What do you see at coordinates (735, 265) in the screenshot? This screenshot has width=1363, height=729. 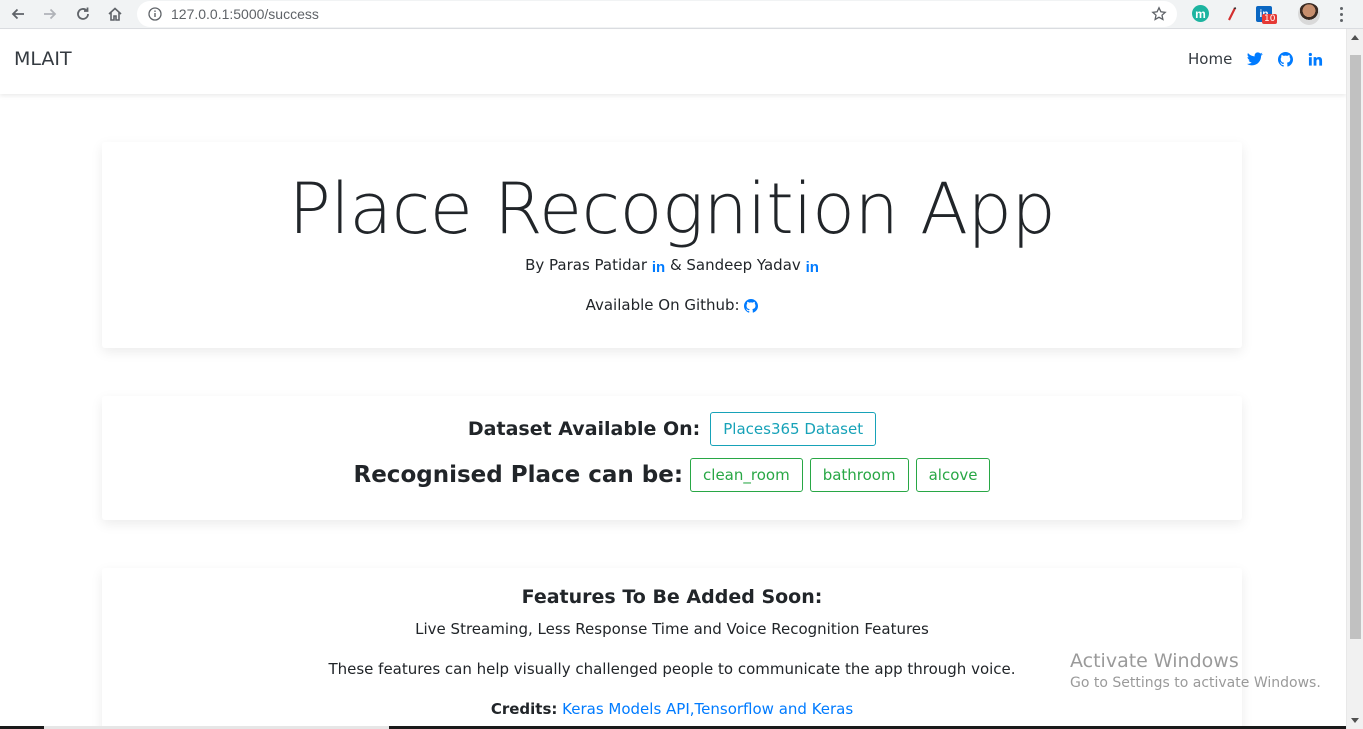 I see `author-2-name: & Sandeep Yadav` at bounding box center [735, 265].